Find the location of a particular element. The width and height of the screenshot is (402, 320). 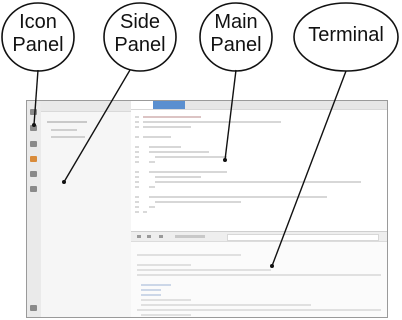

icon-panel-label-line1: Icon is located at coordinates (38, 22).